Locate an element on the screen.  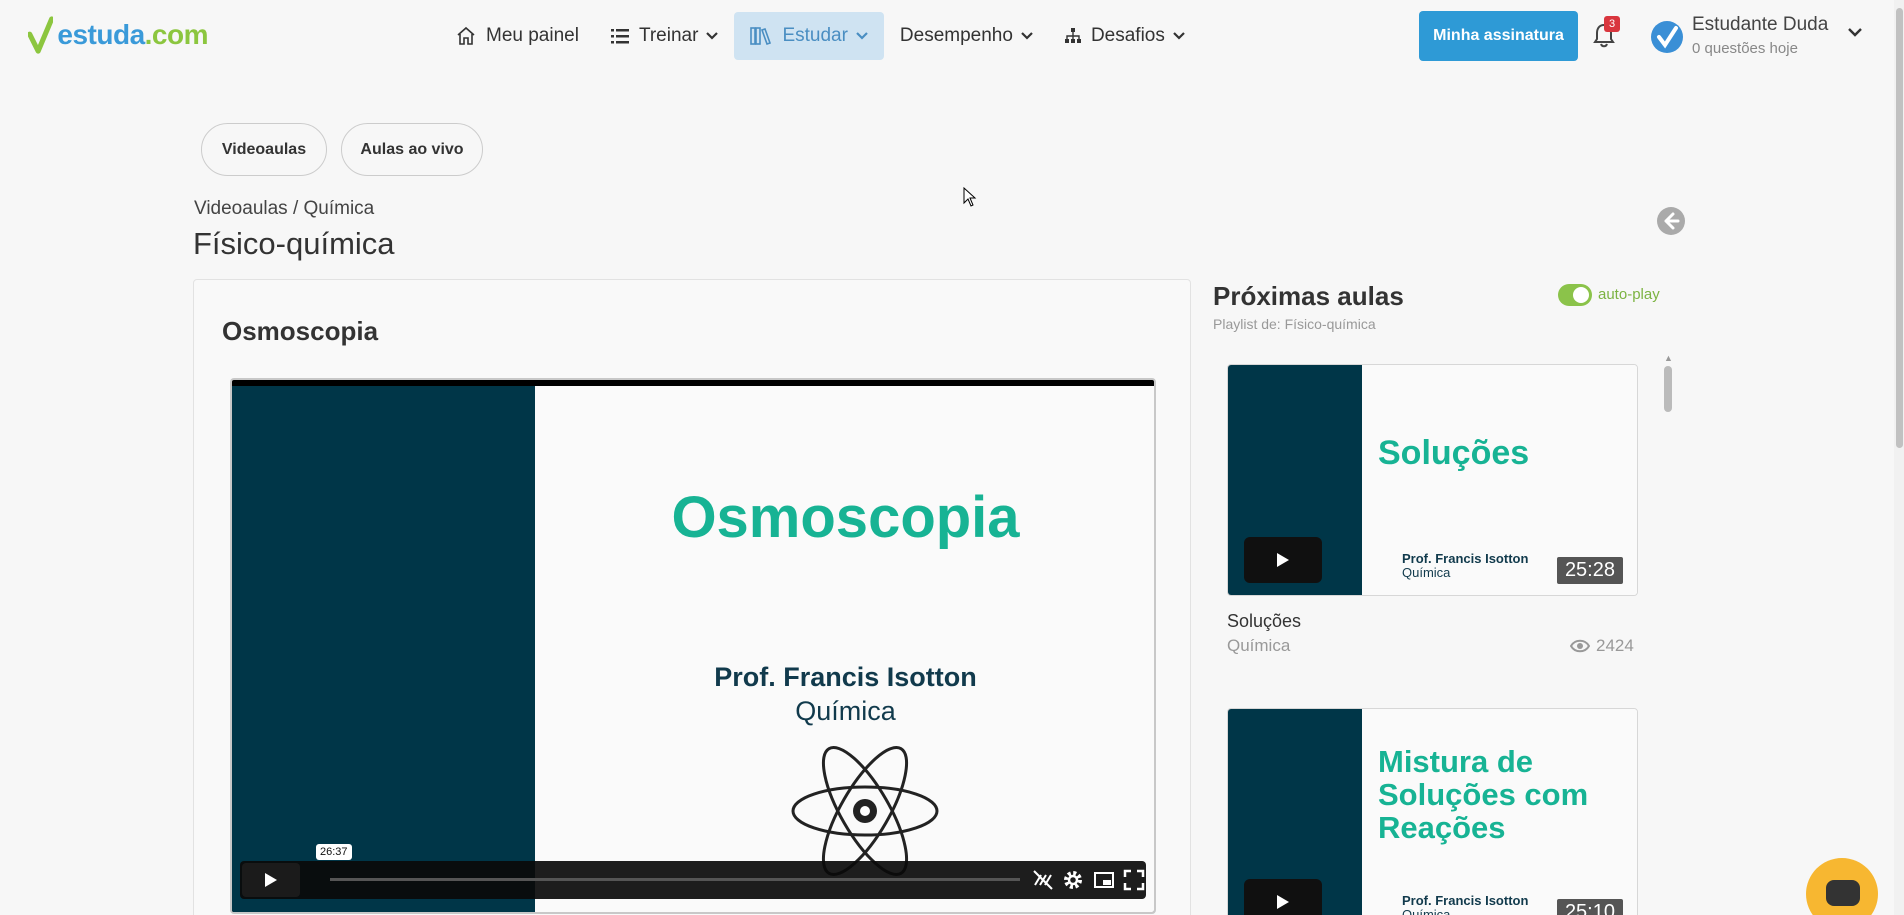
scroll-up-arrow-icon: ▲ is located at coordinates (1668, 358).